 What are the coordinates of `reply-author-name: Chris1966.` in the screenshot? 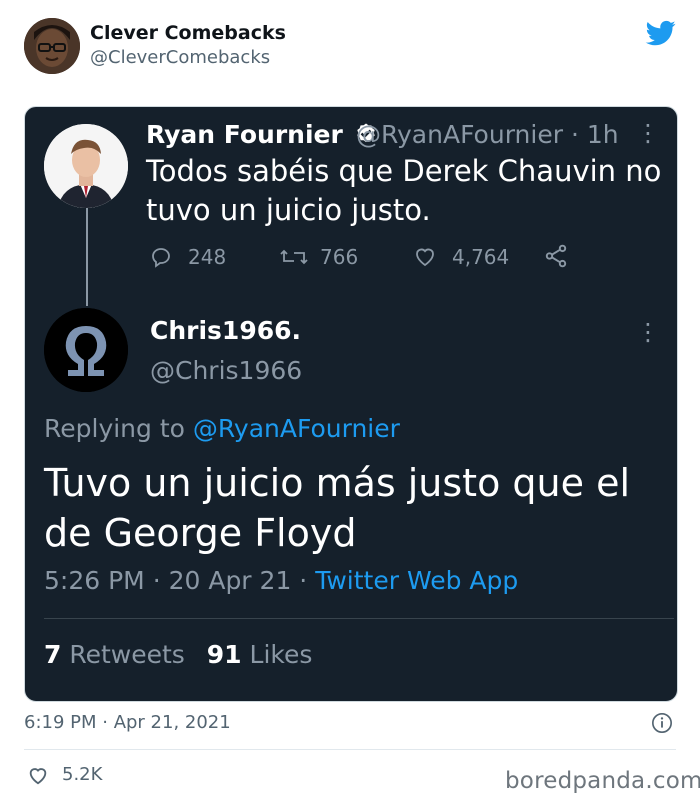 It's located at (225, 330).